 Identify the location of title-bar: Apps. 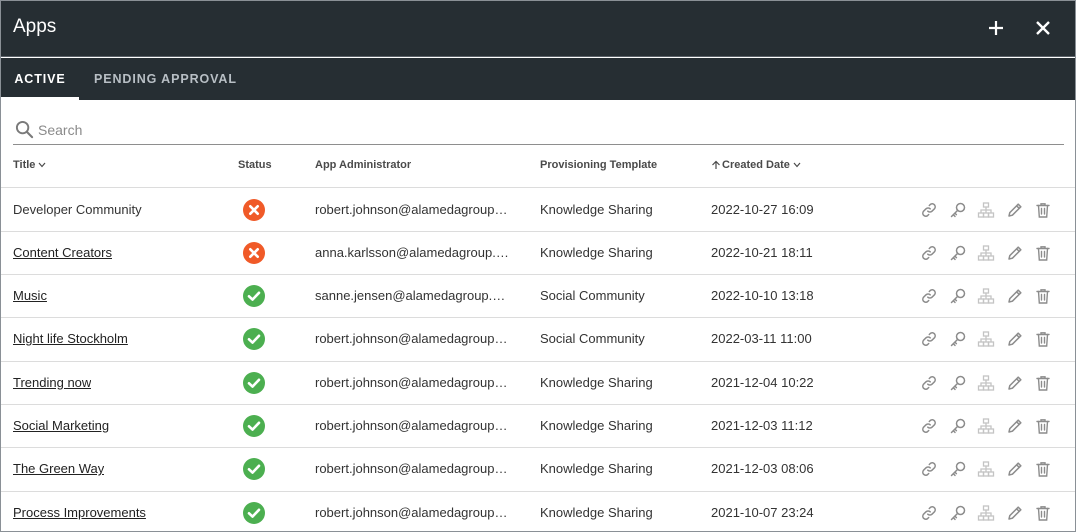
(538, 29).